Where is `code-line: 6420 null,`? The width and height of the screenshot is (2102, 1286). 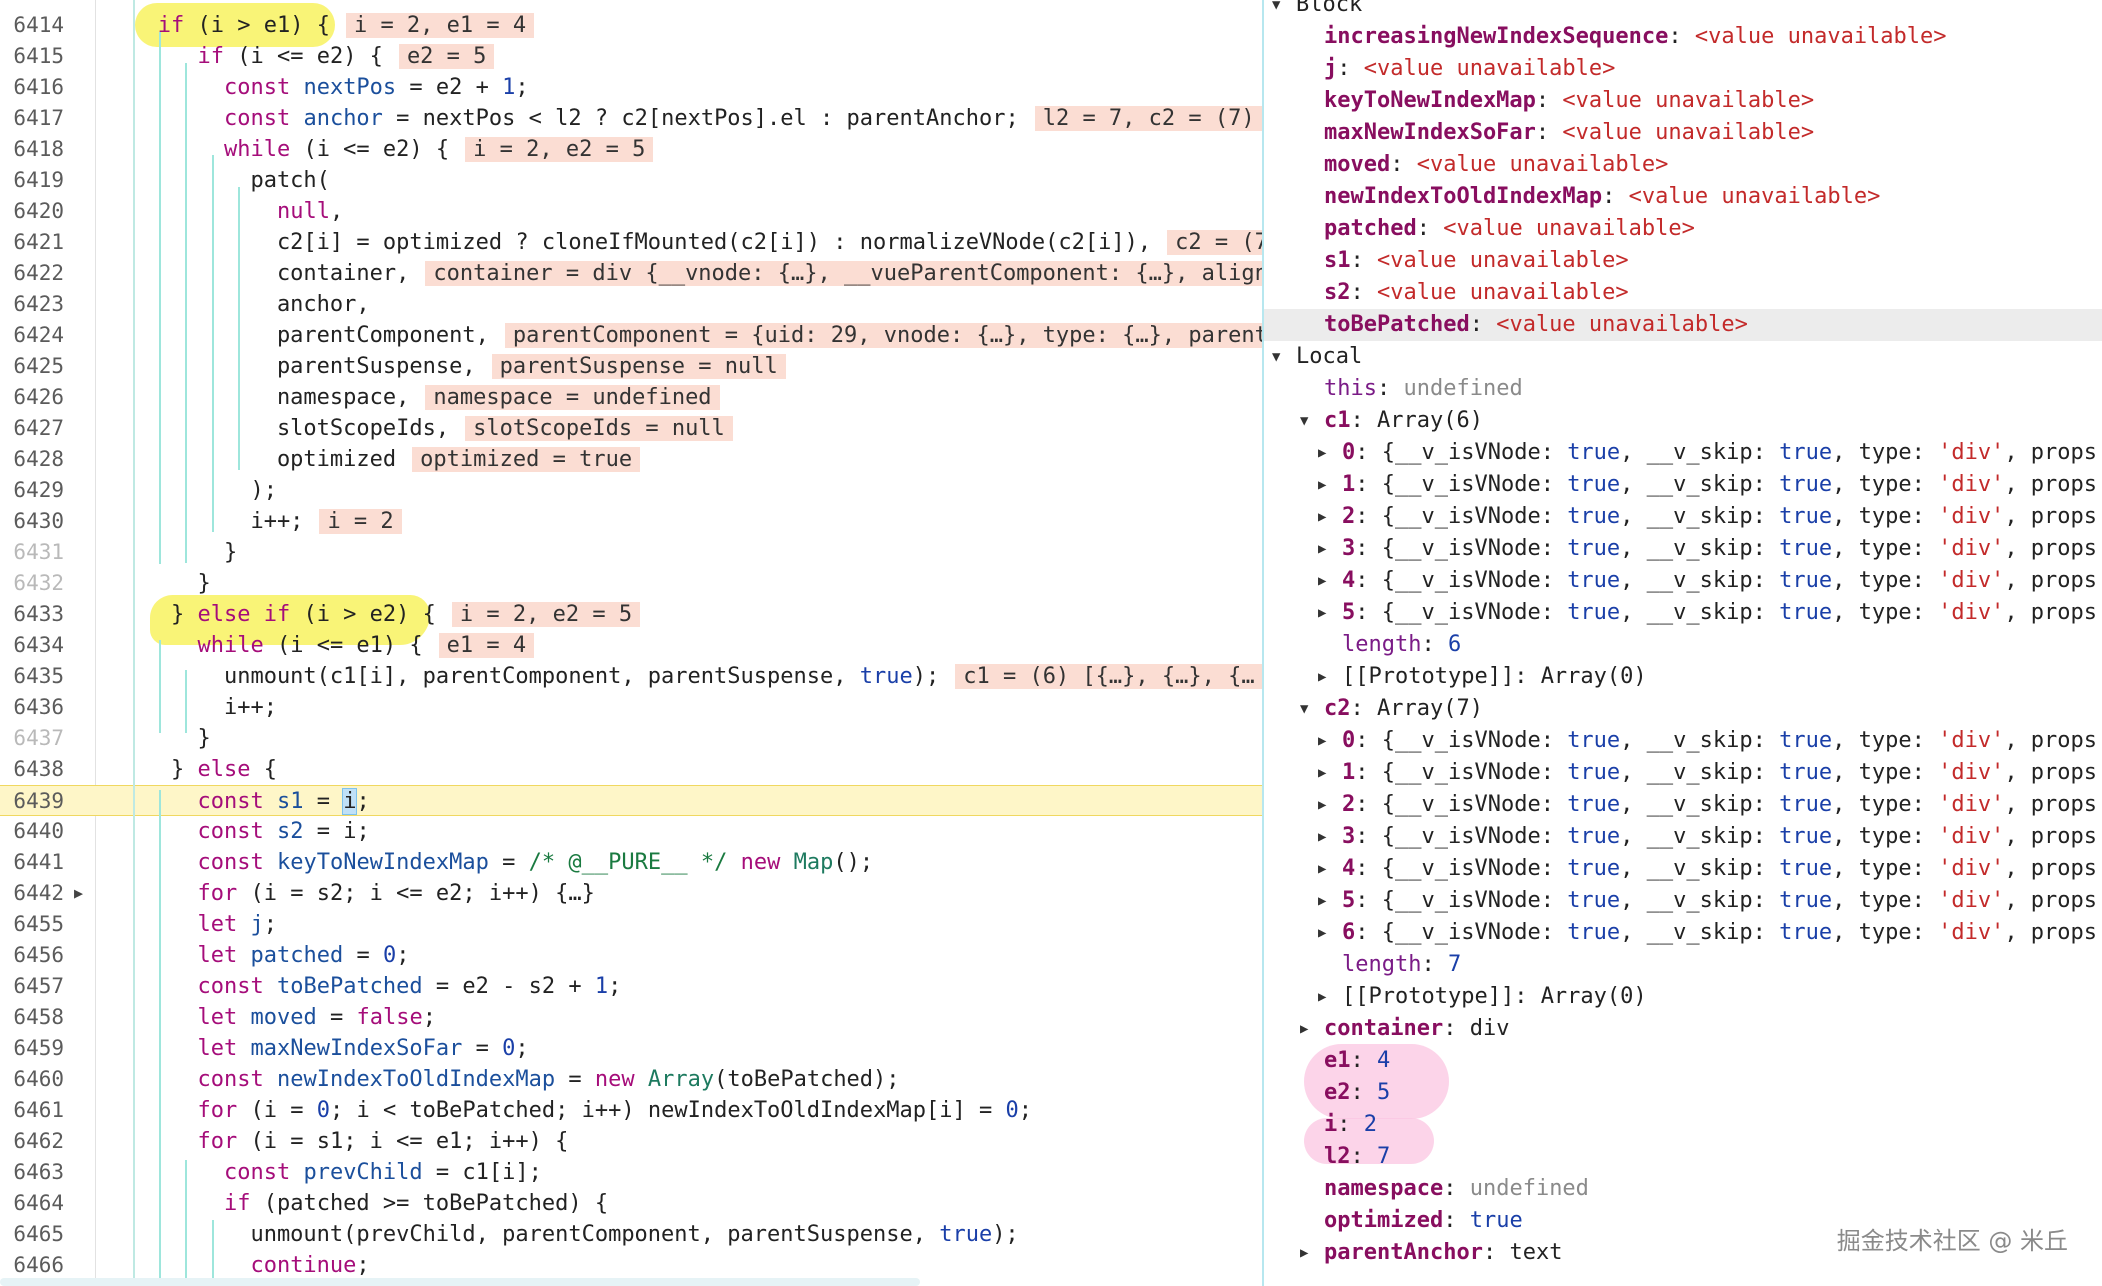 code-line: 6420 null, is located at coordinates (631, 211).